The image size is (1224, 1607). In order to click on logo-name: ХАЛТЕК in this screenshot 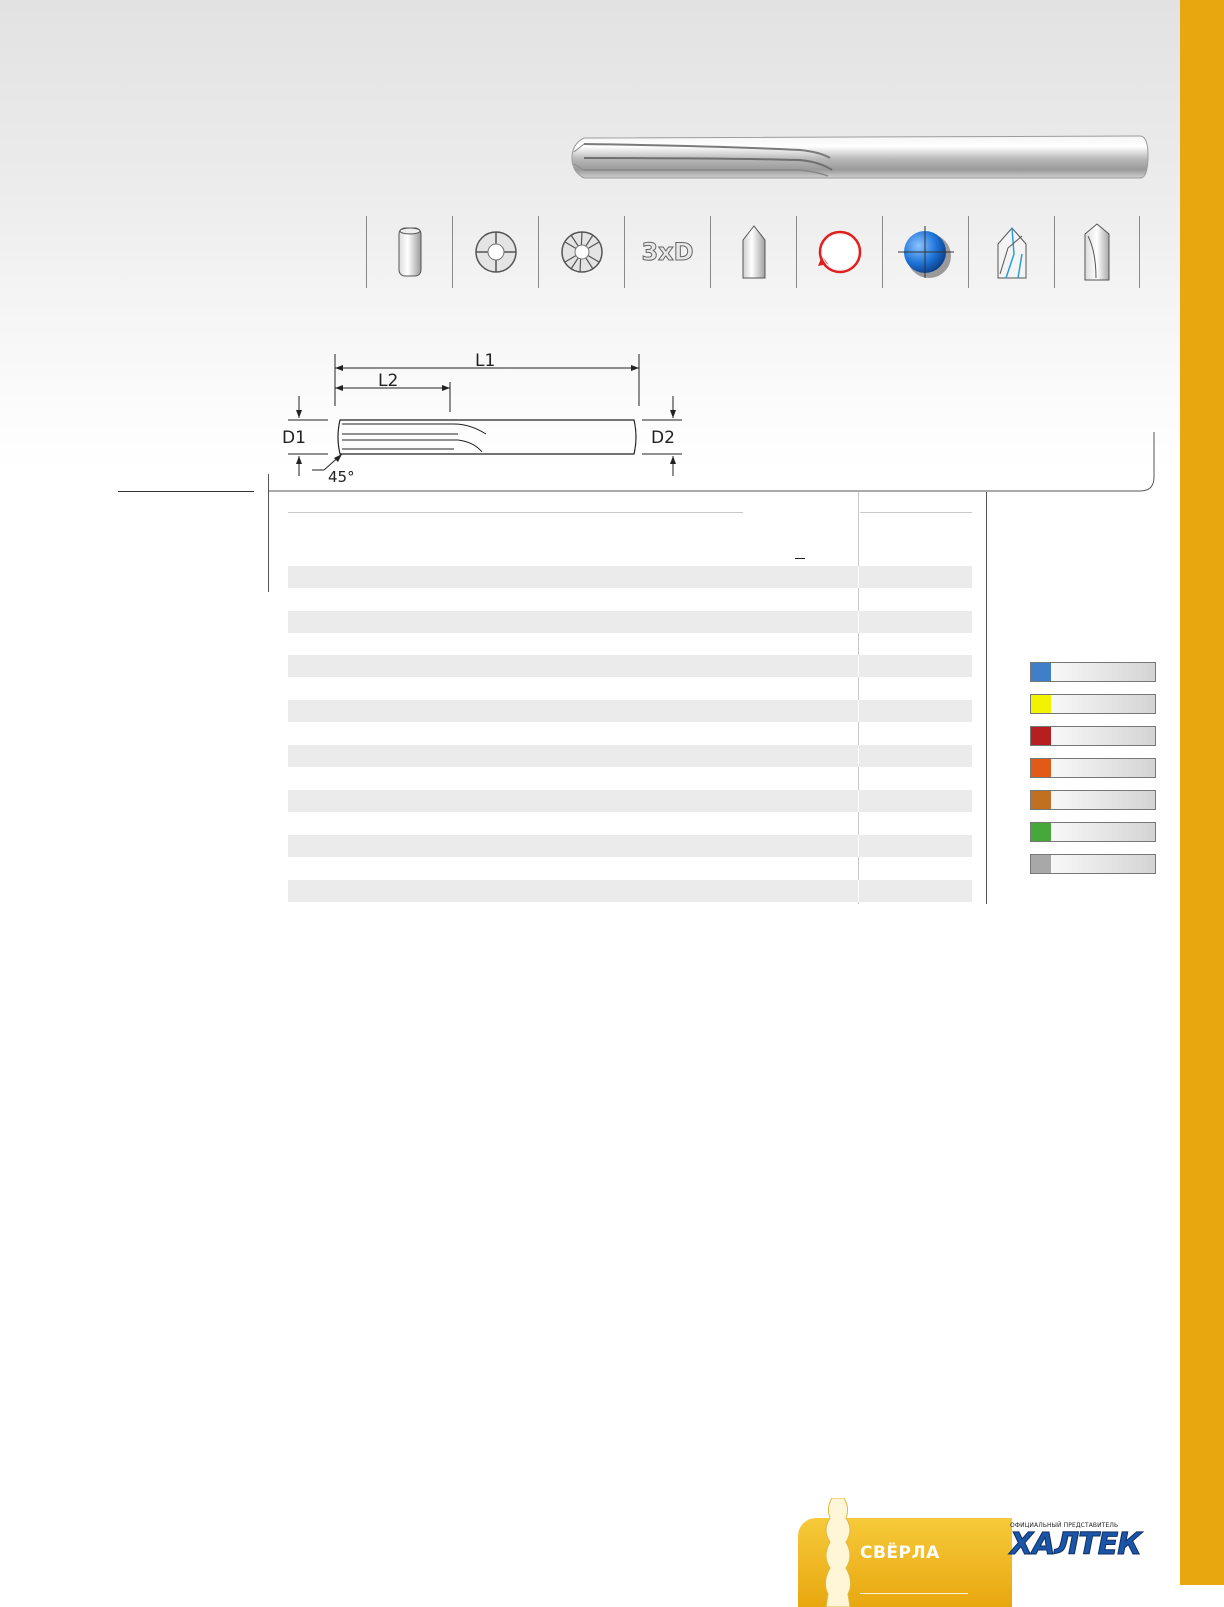, I will do `click(1076, 1544)`.